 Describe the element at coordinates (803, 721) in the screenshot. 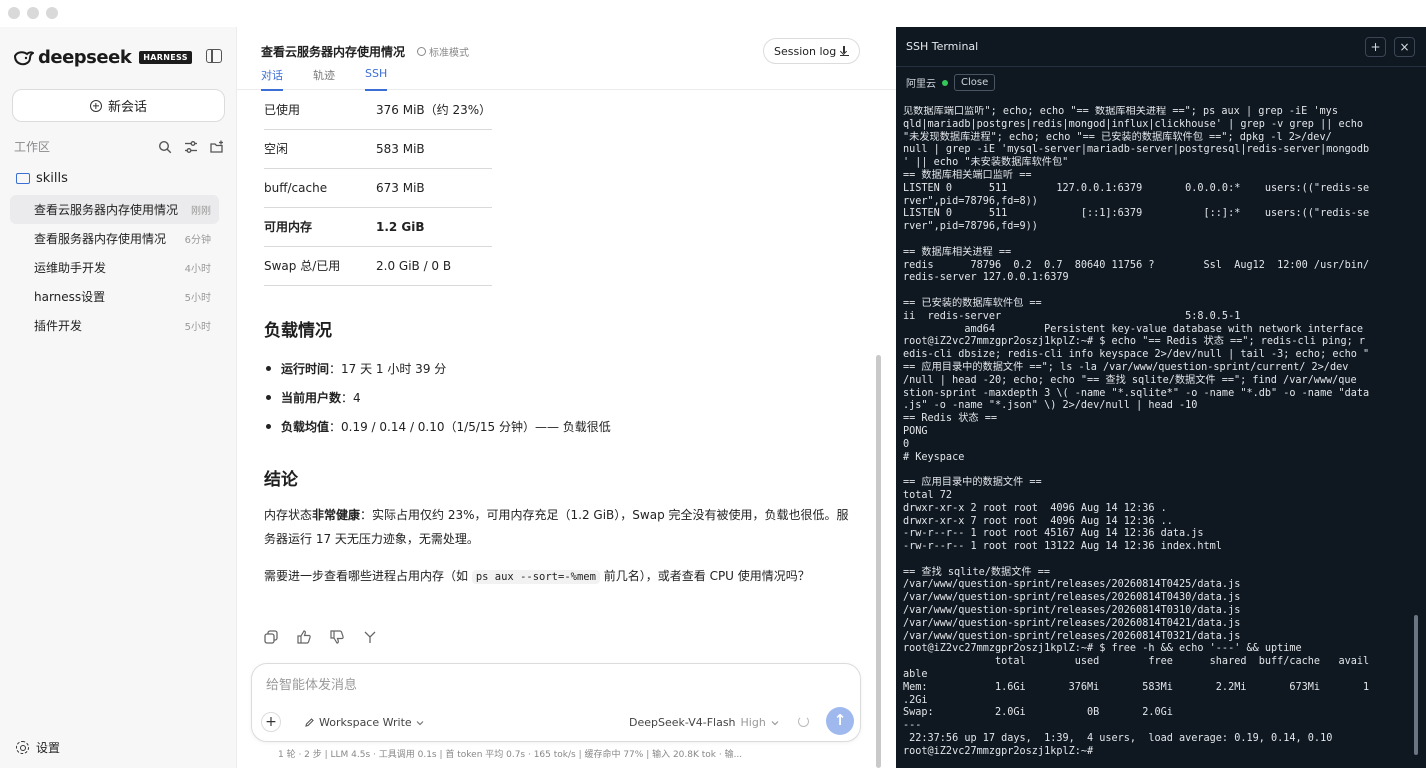

I see `loading-spinner-icon` at that location.